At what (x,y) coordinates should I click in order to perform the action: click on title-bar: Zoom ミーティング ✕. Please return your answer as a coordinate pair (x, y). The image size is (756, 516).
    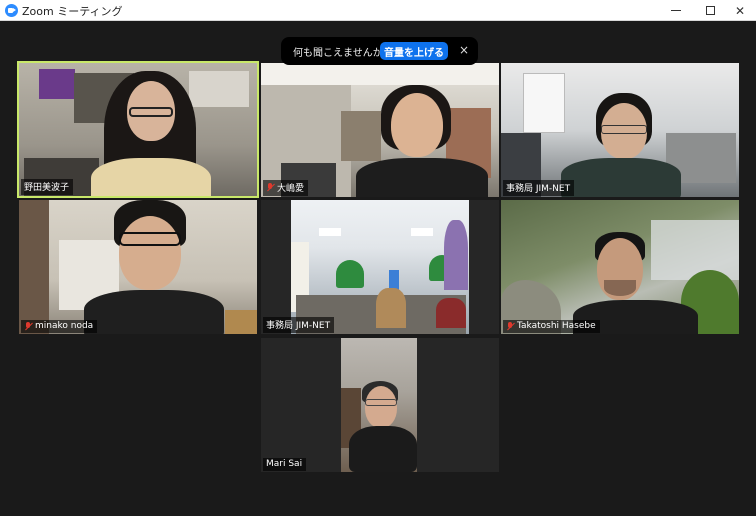
    Looking at the image, I should click on (378, 10).